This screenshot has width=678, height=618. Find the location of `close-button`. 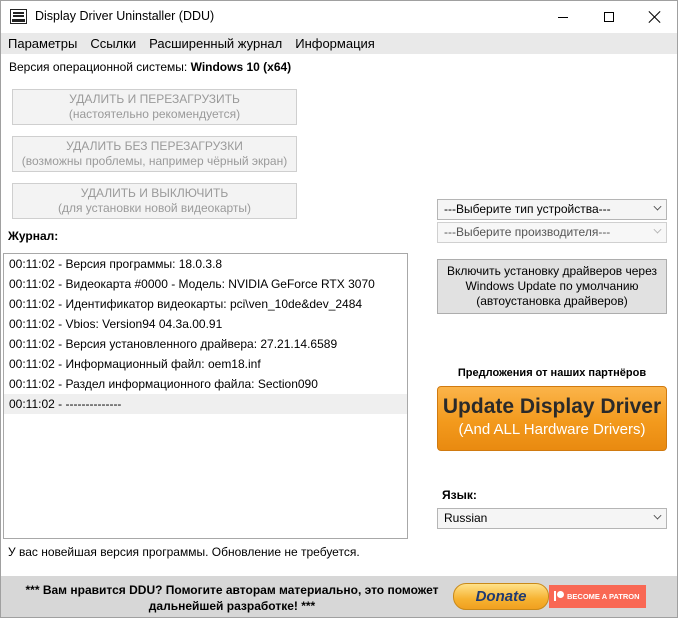

close-button is located at coordinates (654, 17).